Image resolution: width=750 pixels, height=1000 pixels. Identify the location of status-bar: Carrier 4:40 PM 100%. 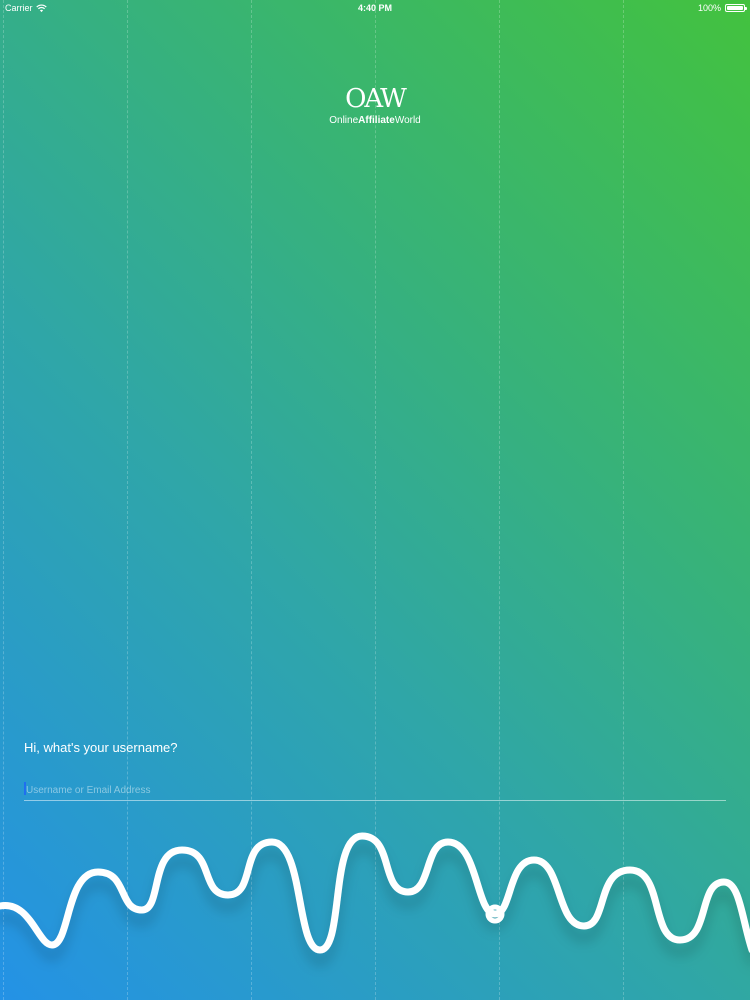
(375, 8).